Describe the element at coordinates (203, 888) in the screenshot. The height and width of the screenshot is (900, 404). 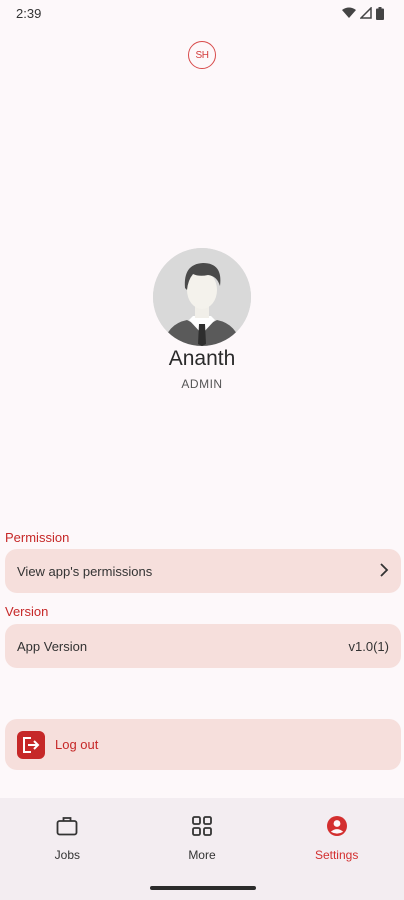
I see `home-indicator` at that location.